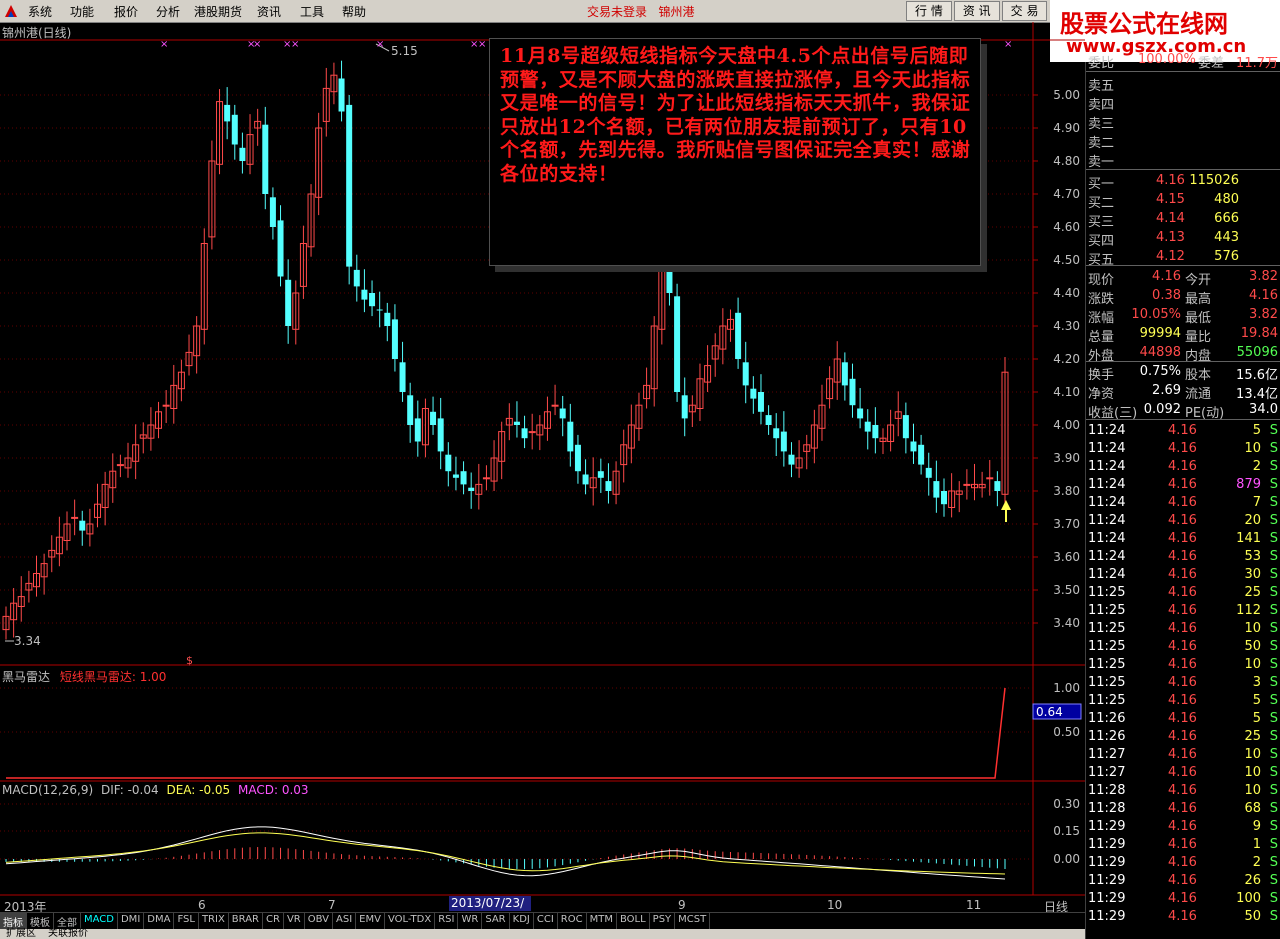  What do you see at coordinates (294, 921) in the screenshot?
I see `indicator-tab-vr: VR` at bounding box center [294, 921].